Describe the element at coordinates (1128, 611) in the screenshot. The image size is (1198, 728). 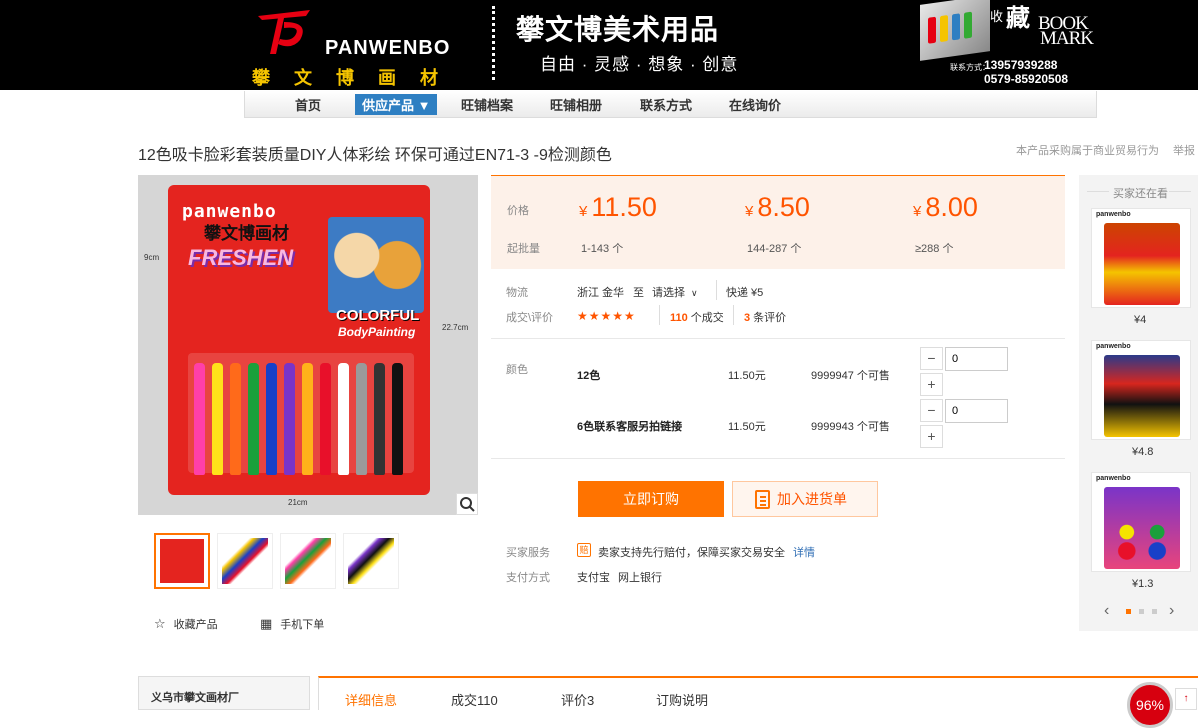
I see `carousel-dot-active` at that location.